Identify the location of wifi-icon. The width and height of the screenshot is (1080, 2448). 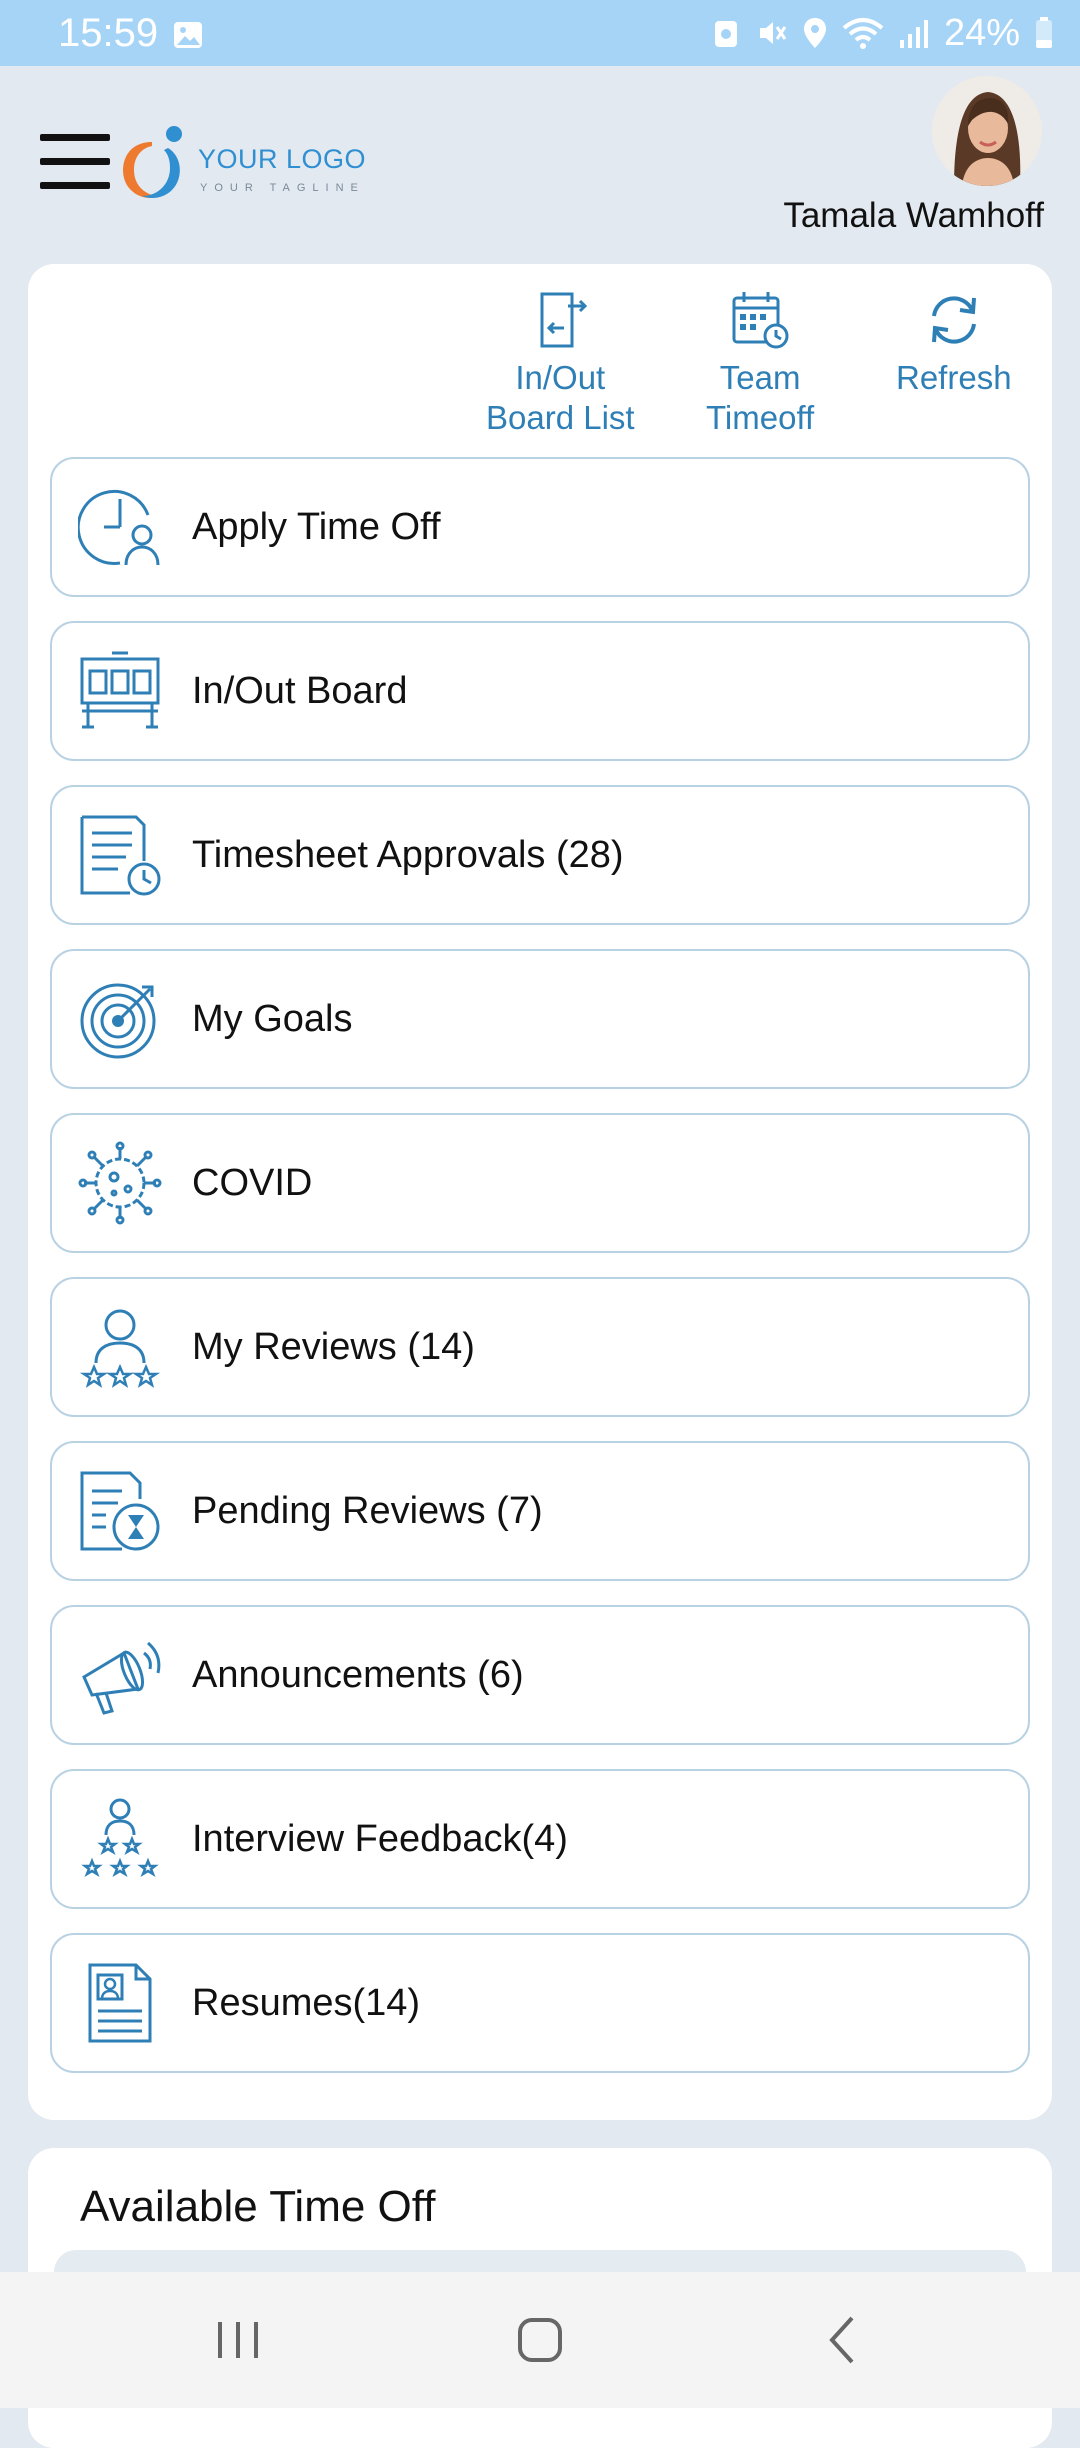
(863, 33).